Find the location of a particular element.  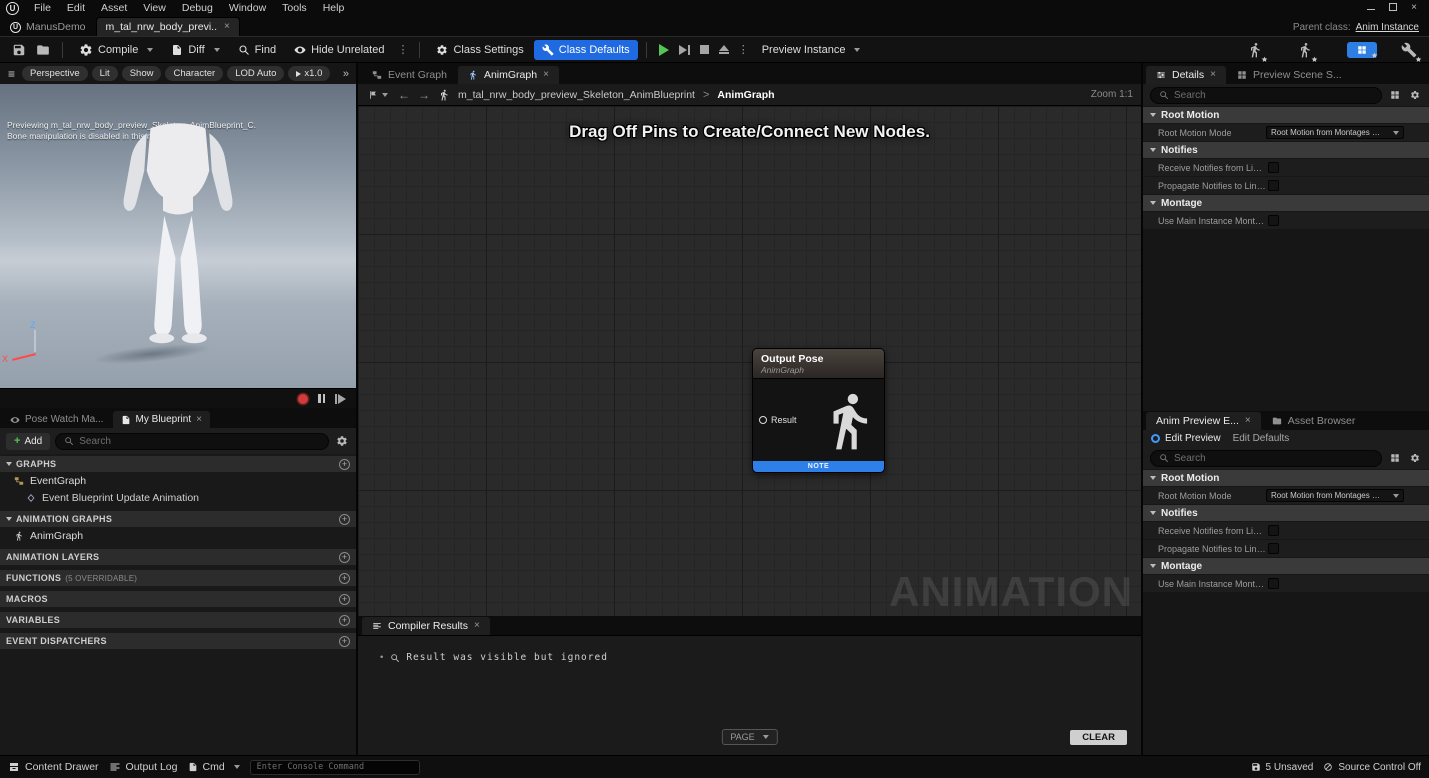

add-button: + Add is located at coordinates (28, 441).